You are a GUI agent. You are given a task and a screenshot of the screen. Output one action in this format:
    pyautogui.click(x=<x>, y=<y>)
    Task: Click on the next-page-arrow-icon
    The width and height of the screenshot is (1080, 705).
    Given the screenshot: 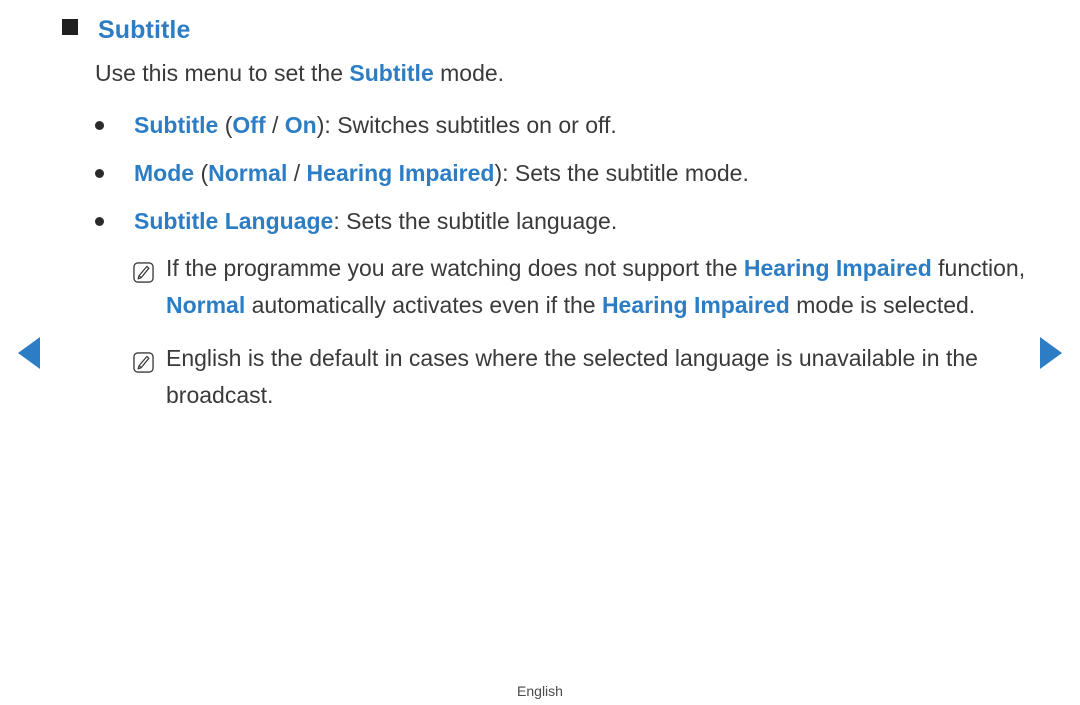 What is the action you would take?
    pyautogui.click(x=1051, y=353)
    